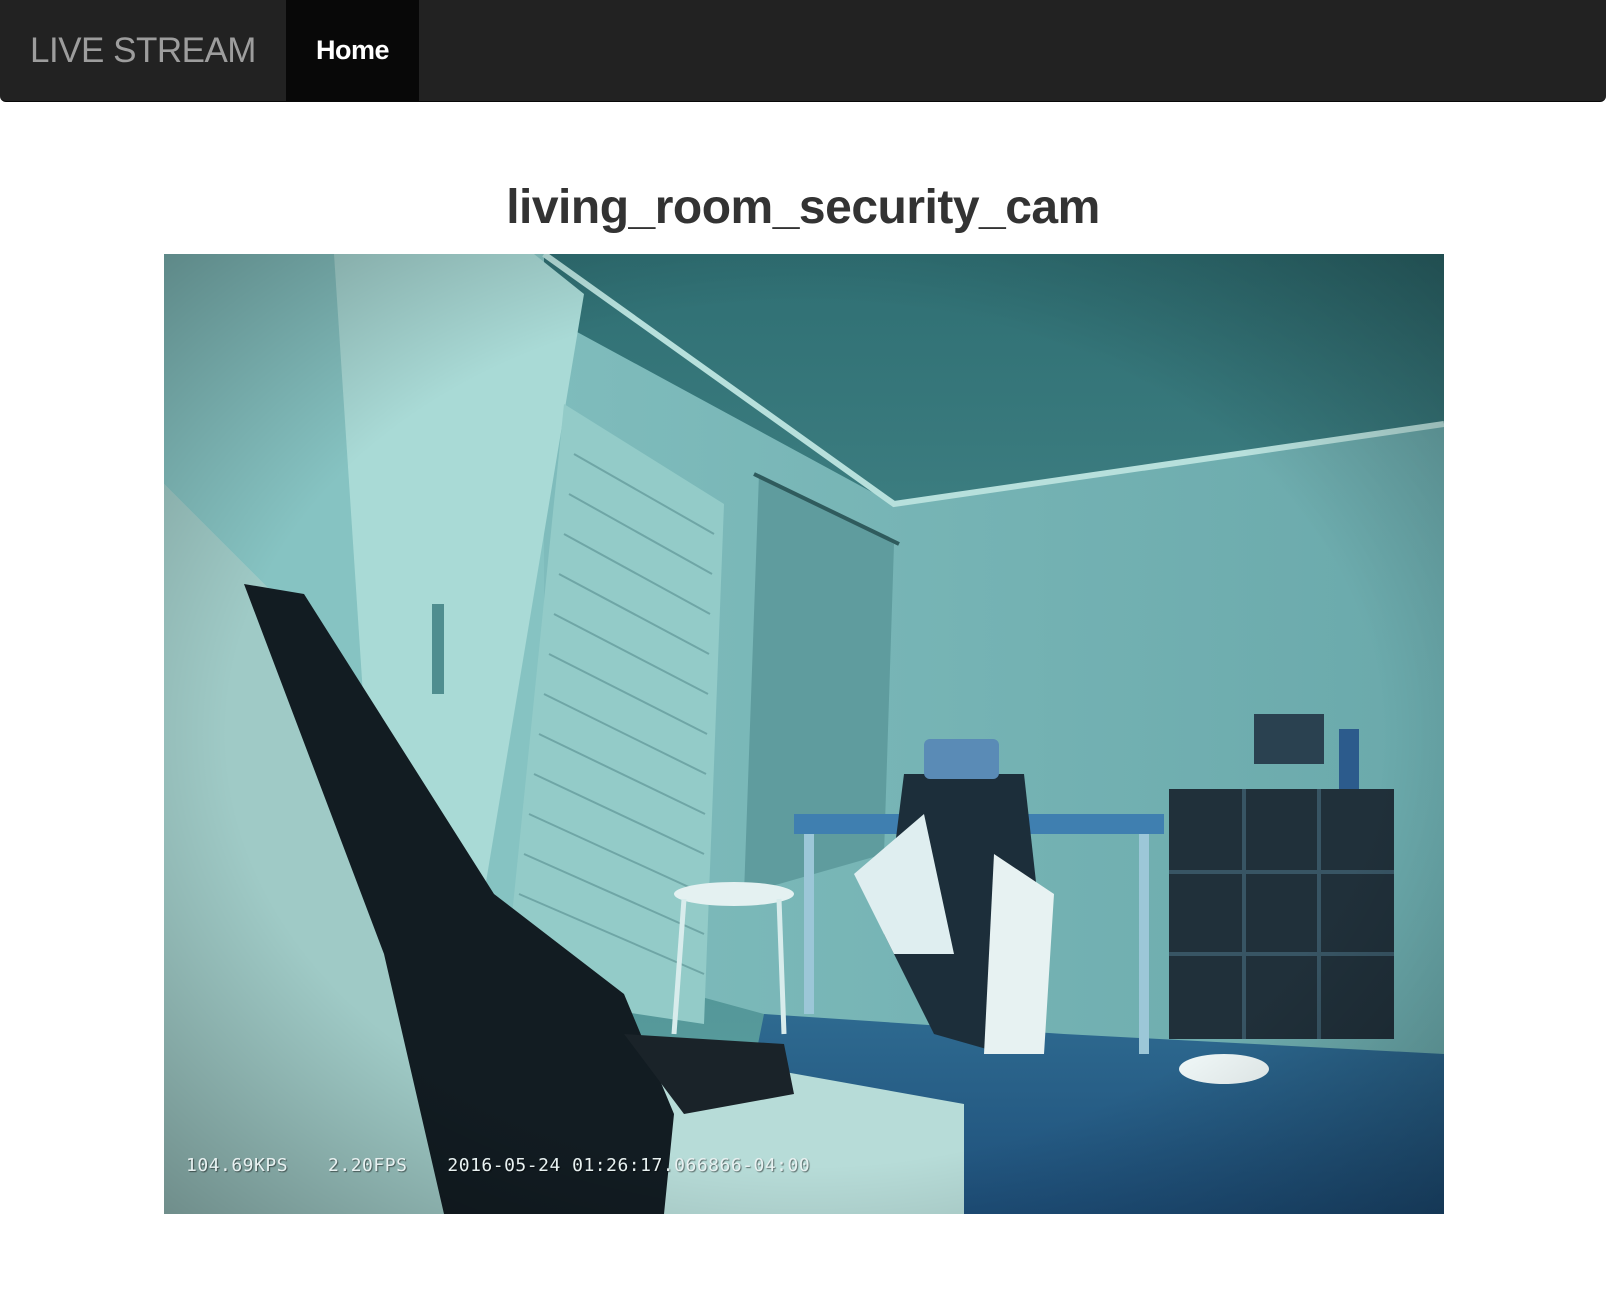  What do you see at coordinates (368, 1165) in the screenshot?
I see `framerate-readout: 2.20FPS` at bounding box center [368, 1165].